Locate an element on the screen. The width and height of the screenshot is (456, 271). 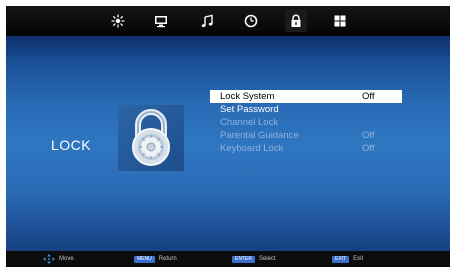
hint-move: Move is located at coordinates (58, 259).